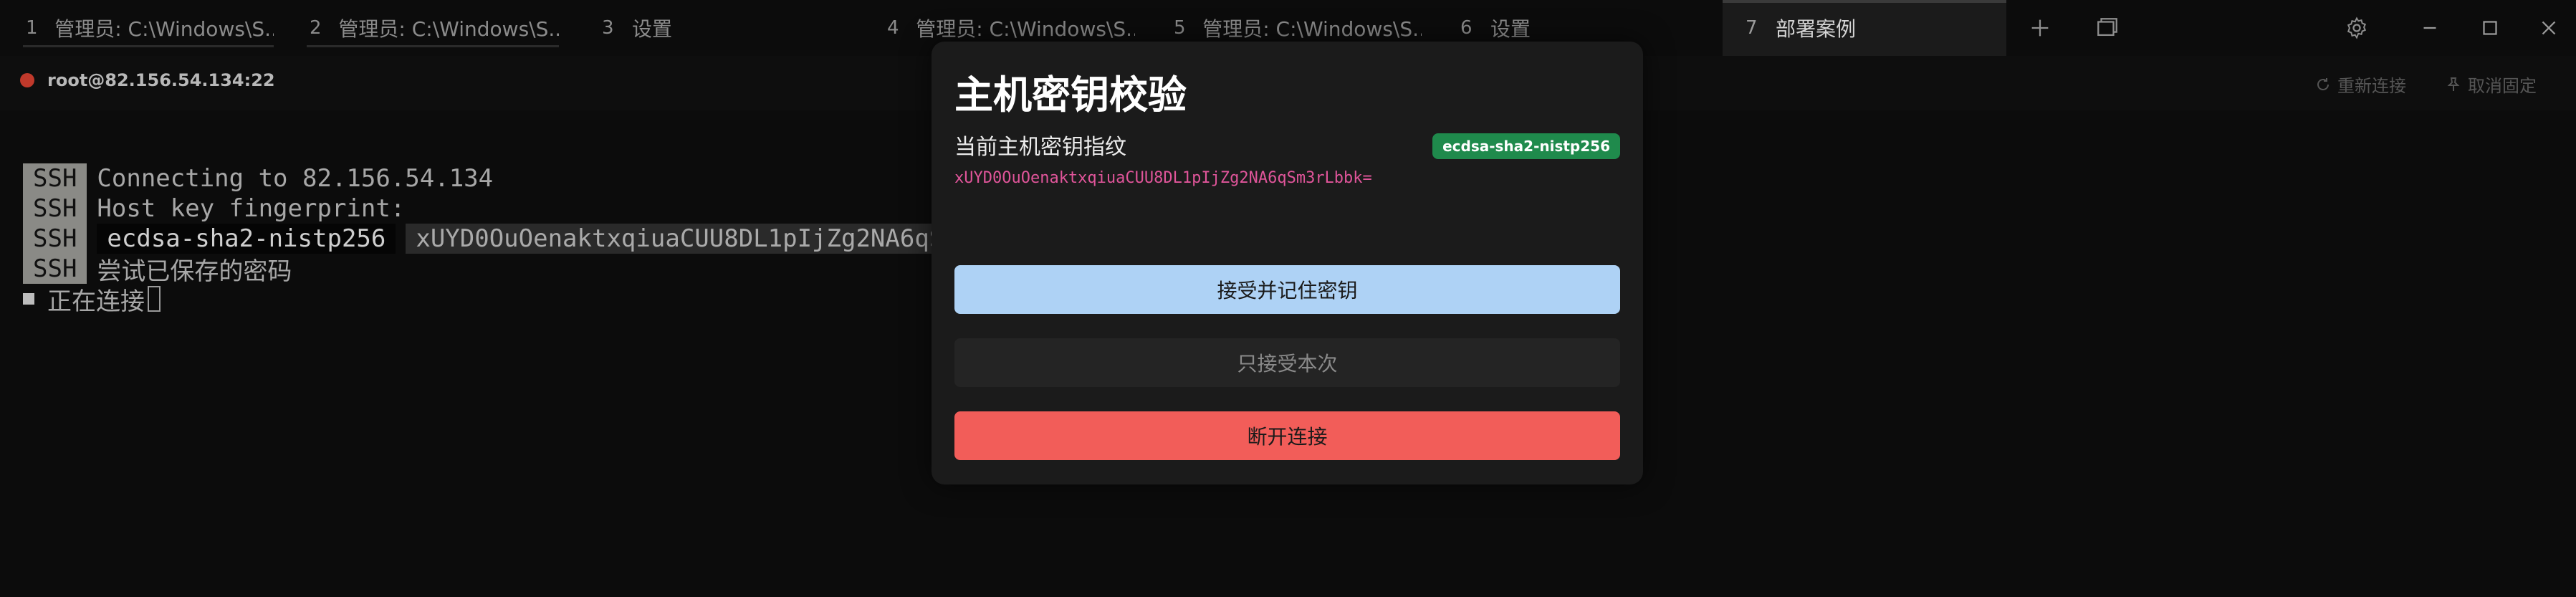  Describe the element at coordinates (157, 270) in the screenshot. I see `terminal-line: SSH 尝试已保存的密码` at that location.